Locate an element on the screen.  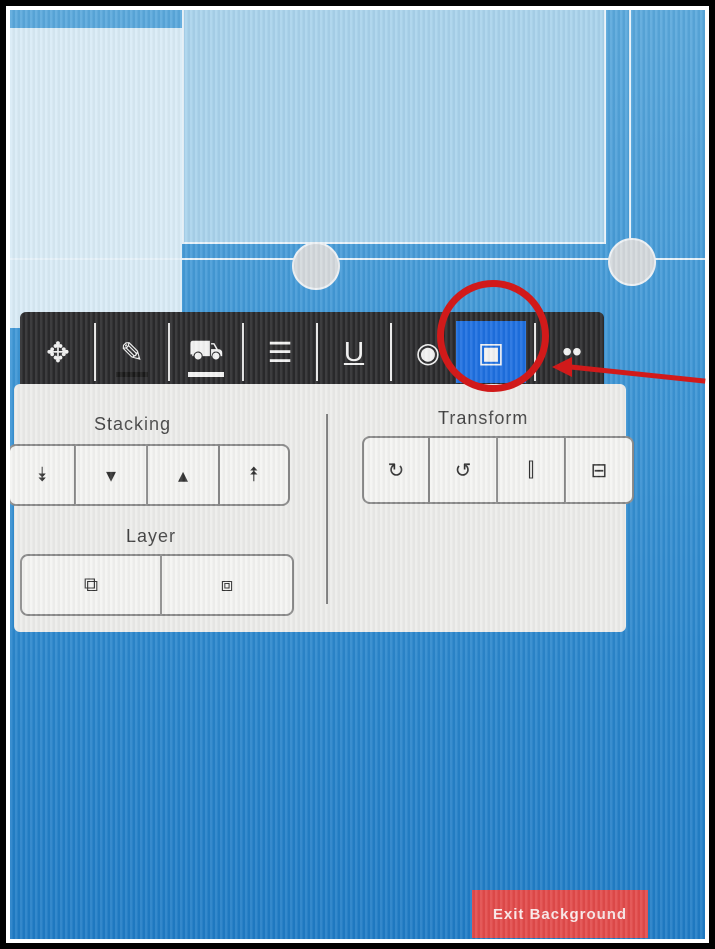
rotate-counterclockwise-button: ↺ is located at coordinates (464, 470).